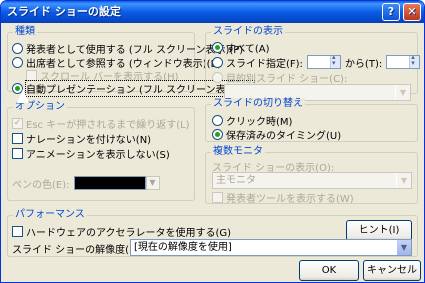 The height and width of the screenshot is (283, 425). Describe the element at coordinates (129, 233) in the screenshot. I see `hw-accel-label: ハードウェアのアクセラレータを使用する(G)` at that location.